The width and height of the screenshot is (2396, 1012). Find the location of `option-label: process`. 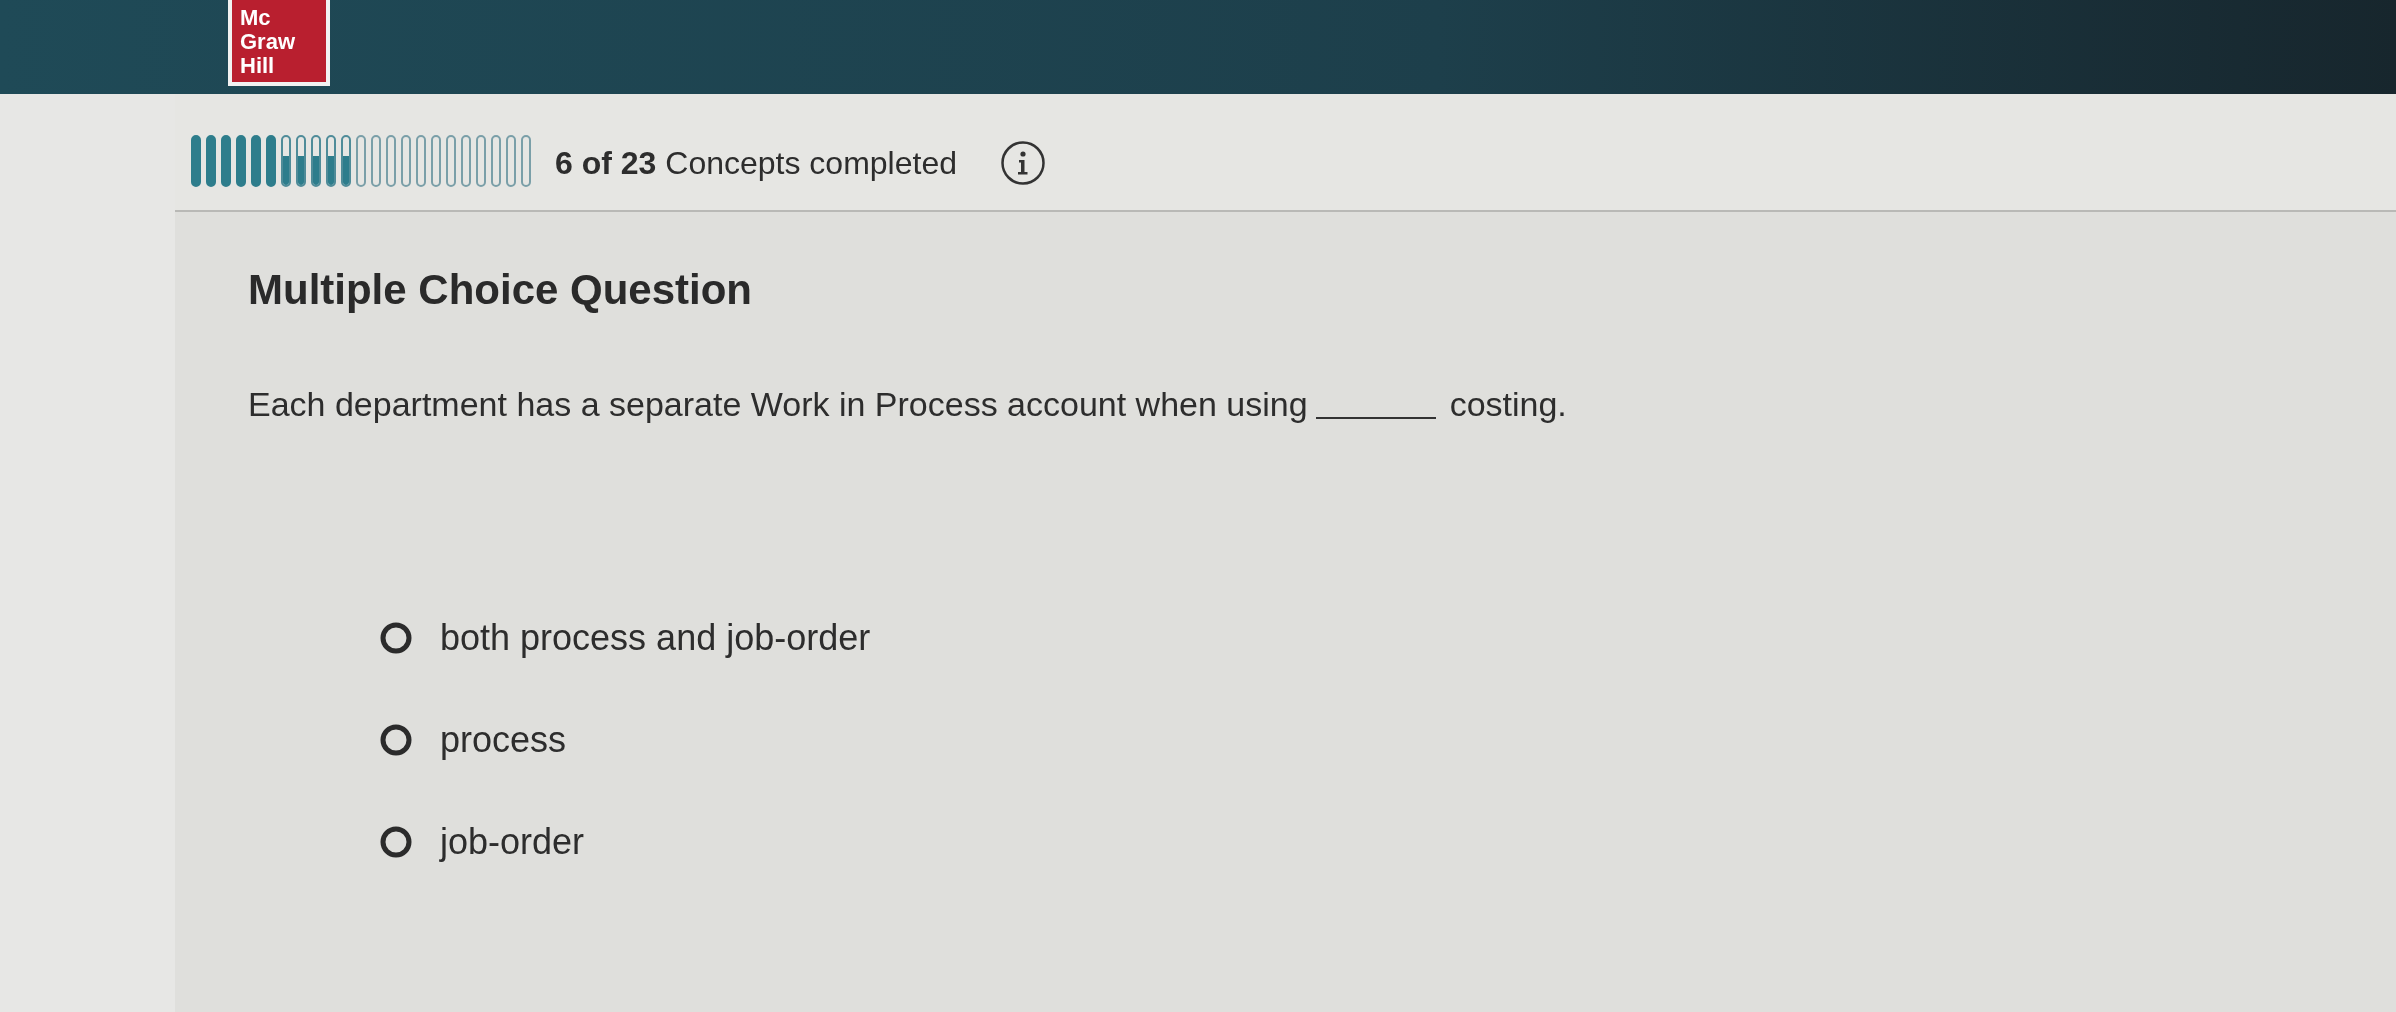

option-label: process is located at coordinates (503, 740).